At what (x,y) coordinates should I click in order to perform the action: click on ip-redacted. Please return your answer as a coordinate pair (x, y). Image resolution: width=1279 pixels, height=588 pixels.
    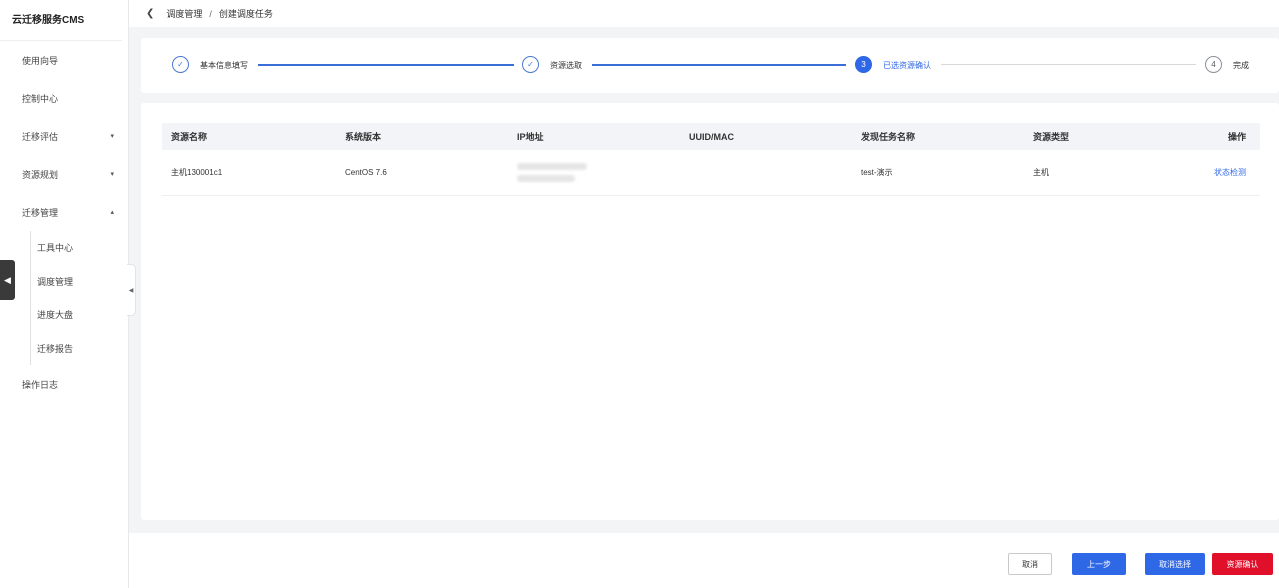
    Looking at the image, I should click on (598, 172).